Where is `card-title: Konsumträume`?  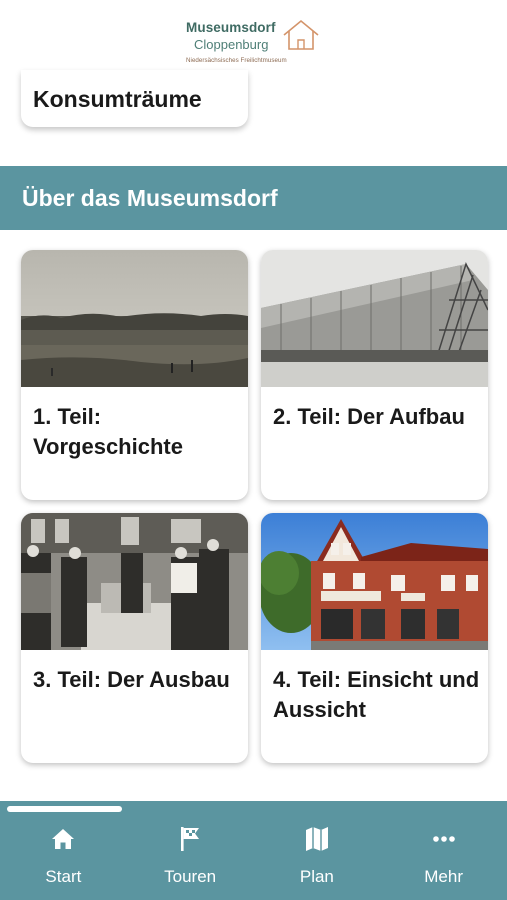 card-title: Konsumträume is located at coordinates (117, 99).